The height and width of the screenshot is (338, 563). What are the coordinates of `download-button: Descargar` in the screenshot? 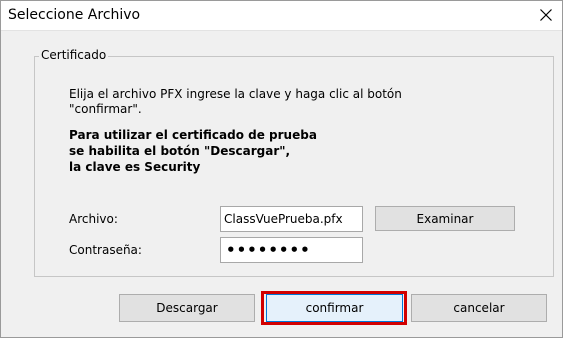 It's located at (187, 308).